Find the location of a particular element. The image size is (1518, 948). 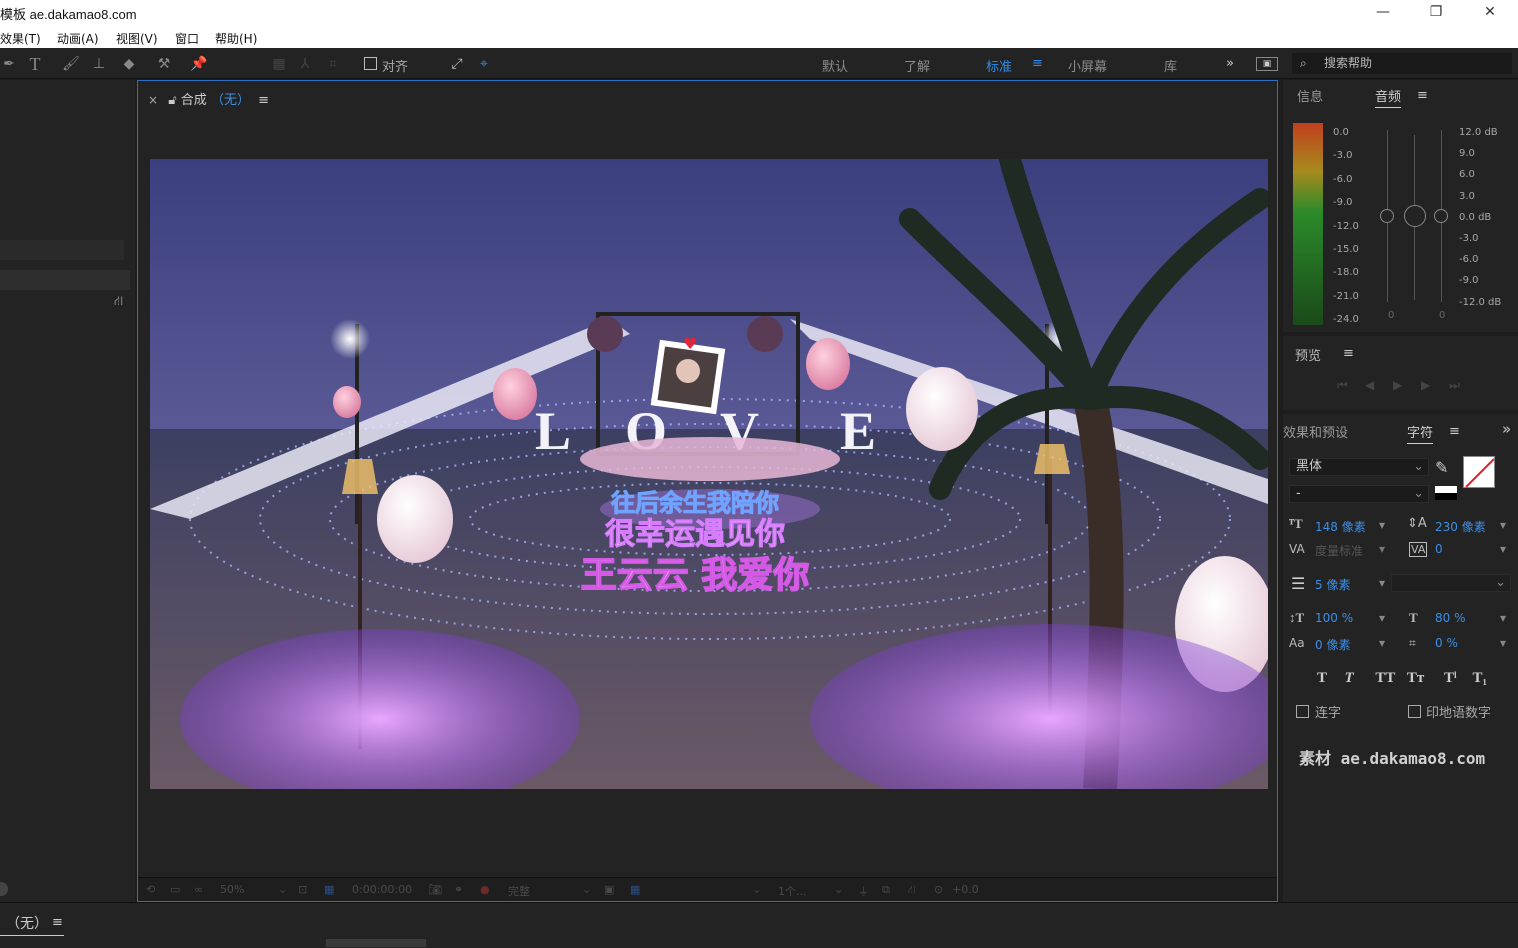

font-style-dropdown: - ⌄ is located at coordinates (1359, 494).